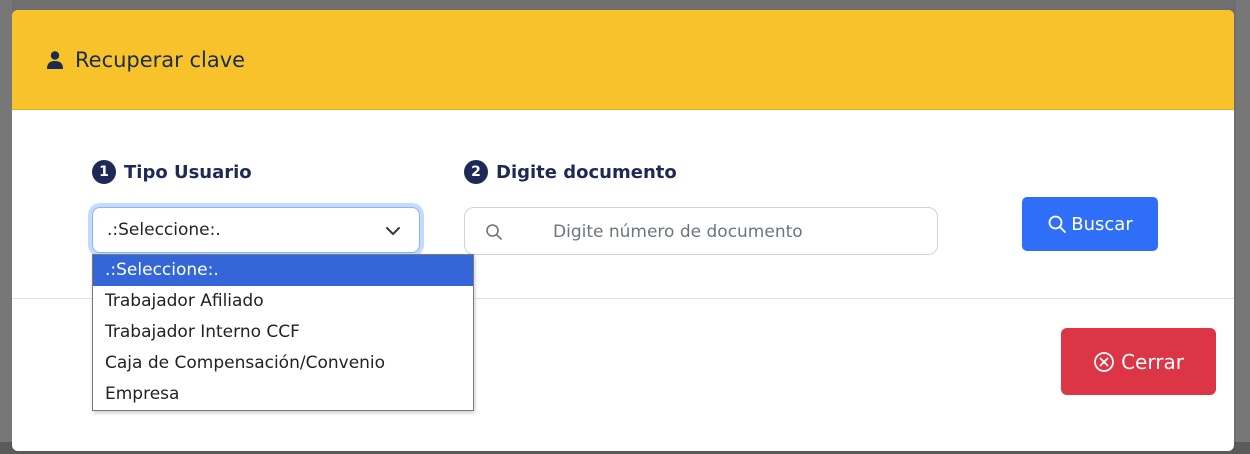 The image size is (1250, 454). Describe the element at coordinates (283, 301) in the screenshot. I see `dropdown-option: Trabajador Afiliado` at that location.